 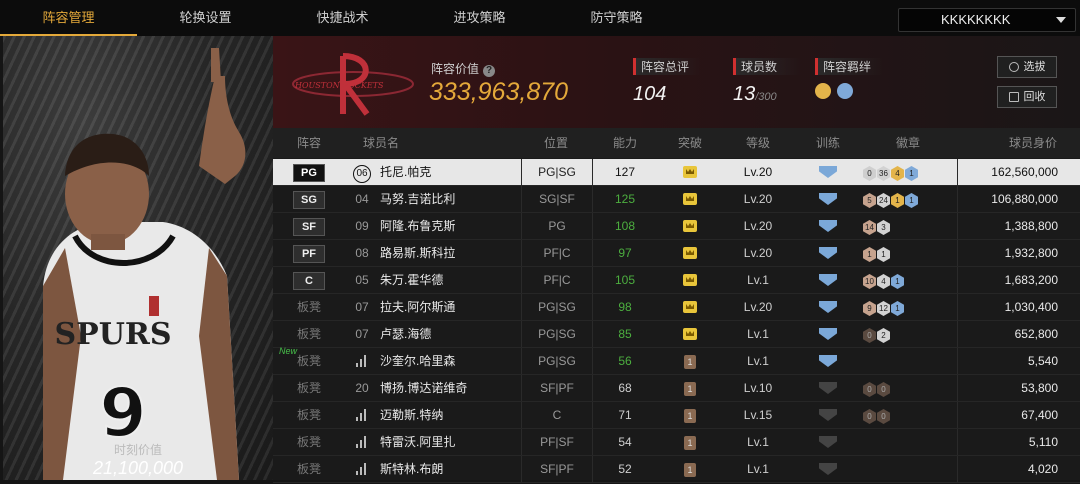 What do you see at coordinates (362, 334) in the screenshot?
I see `jersey-number: 07` at bounding box center [362, 334].